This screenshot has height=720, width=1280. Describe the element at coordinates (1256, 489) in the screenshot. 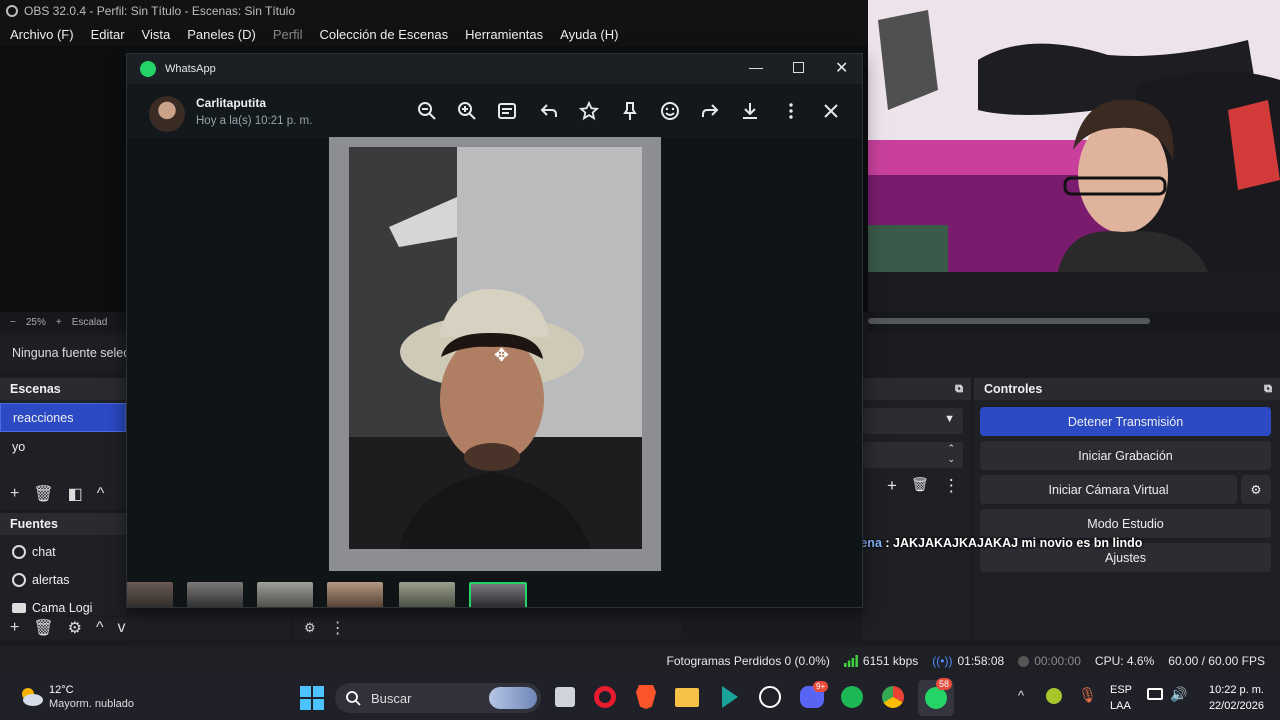

I see `virtual-camera-settings-button: ⚙` at that location.